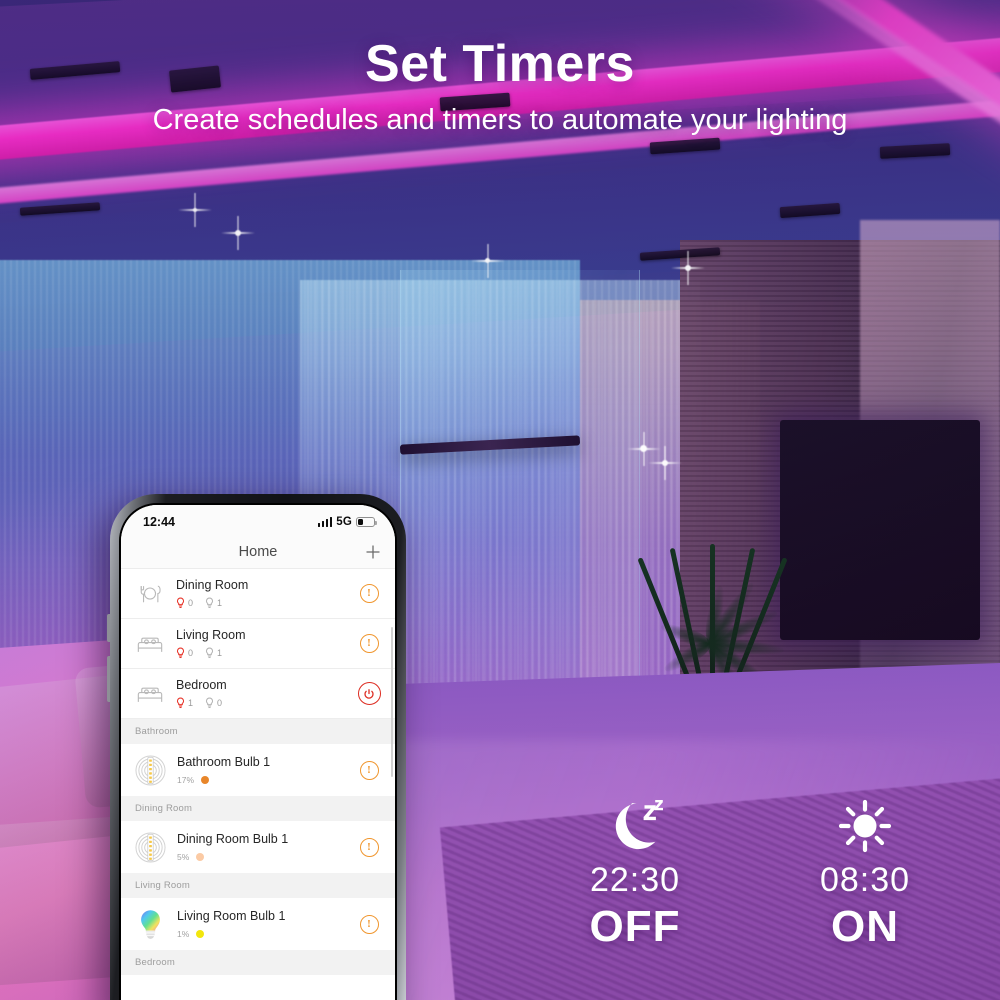 The image size is (1000, 1000). I want to click on color-bulb-icon, so click(150, 924).